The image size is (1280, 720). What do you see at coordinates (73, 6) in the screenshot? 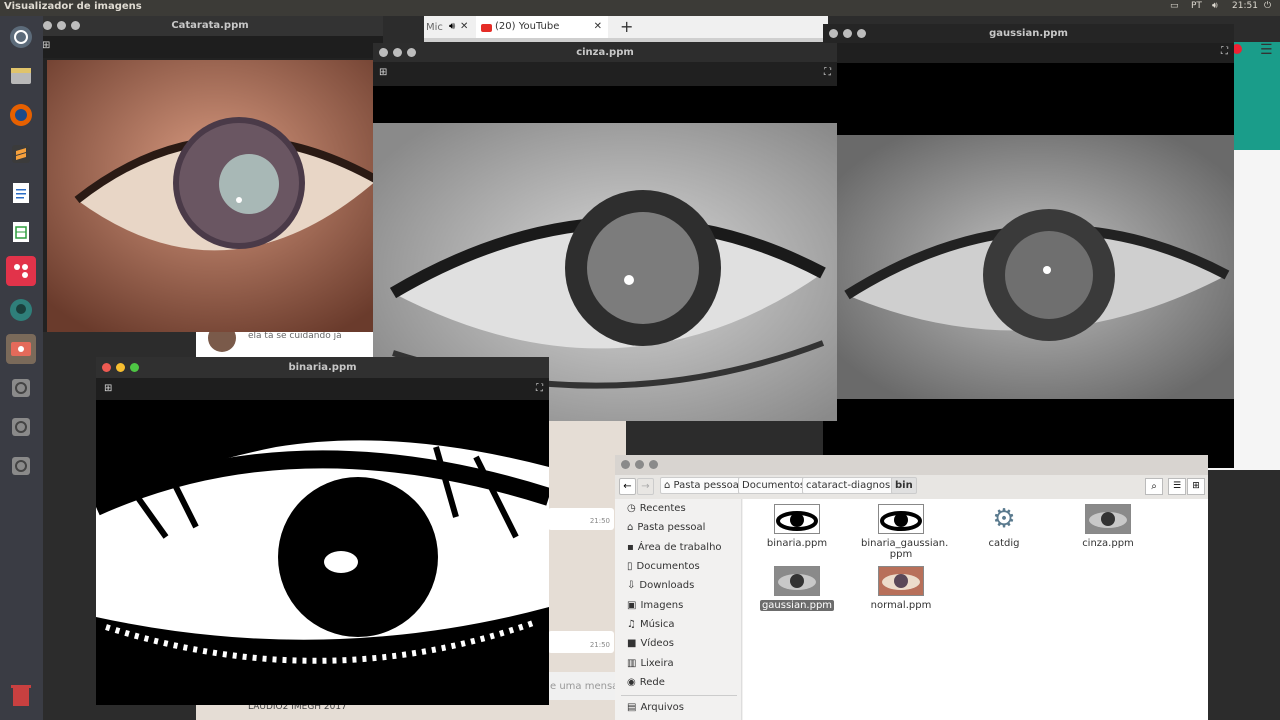
I see `app-title: Visualizador de imagens` at bounding box center [73, 6].